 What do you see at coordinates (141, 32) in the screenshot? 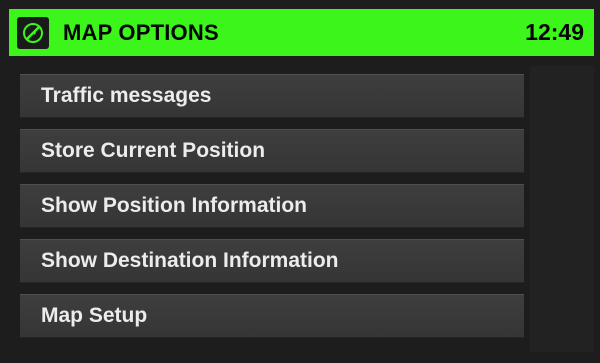
I see `page-title: MAP OPTIONS` at bounding box center [141, 32].